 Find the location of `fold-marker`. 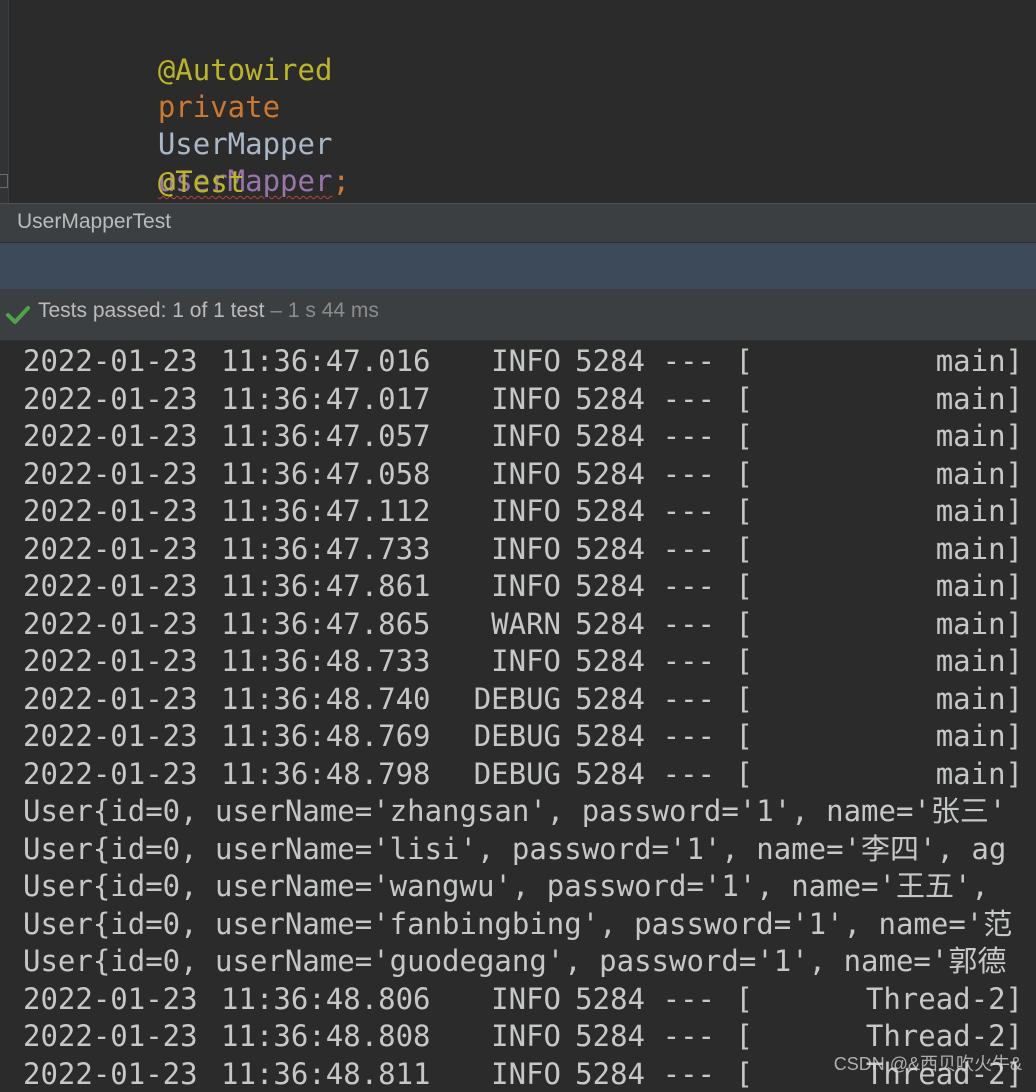

fold-marker is located at coordinates (4, 181).